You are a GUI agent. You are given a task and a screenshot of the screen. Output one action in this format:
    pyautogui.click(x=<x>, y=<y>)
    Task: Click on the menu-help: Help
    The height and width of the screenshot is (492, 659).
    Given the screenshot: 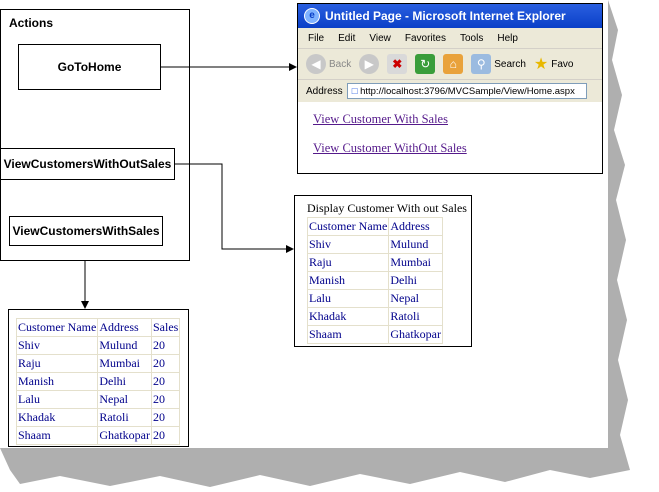 What is the action you would take?
    pyautogui.click(x=507, y=38)
    